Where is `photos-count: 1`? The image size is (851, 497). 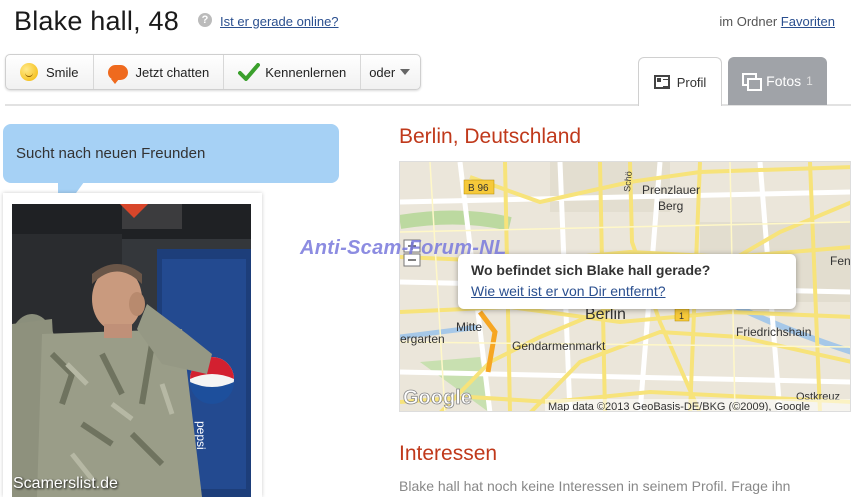
photos-count: 1 is located at coordinates (809, 81).